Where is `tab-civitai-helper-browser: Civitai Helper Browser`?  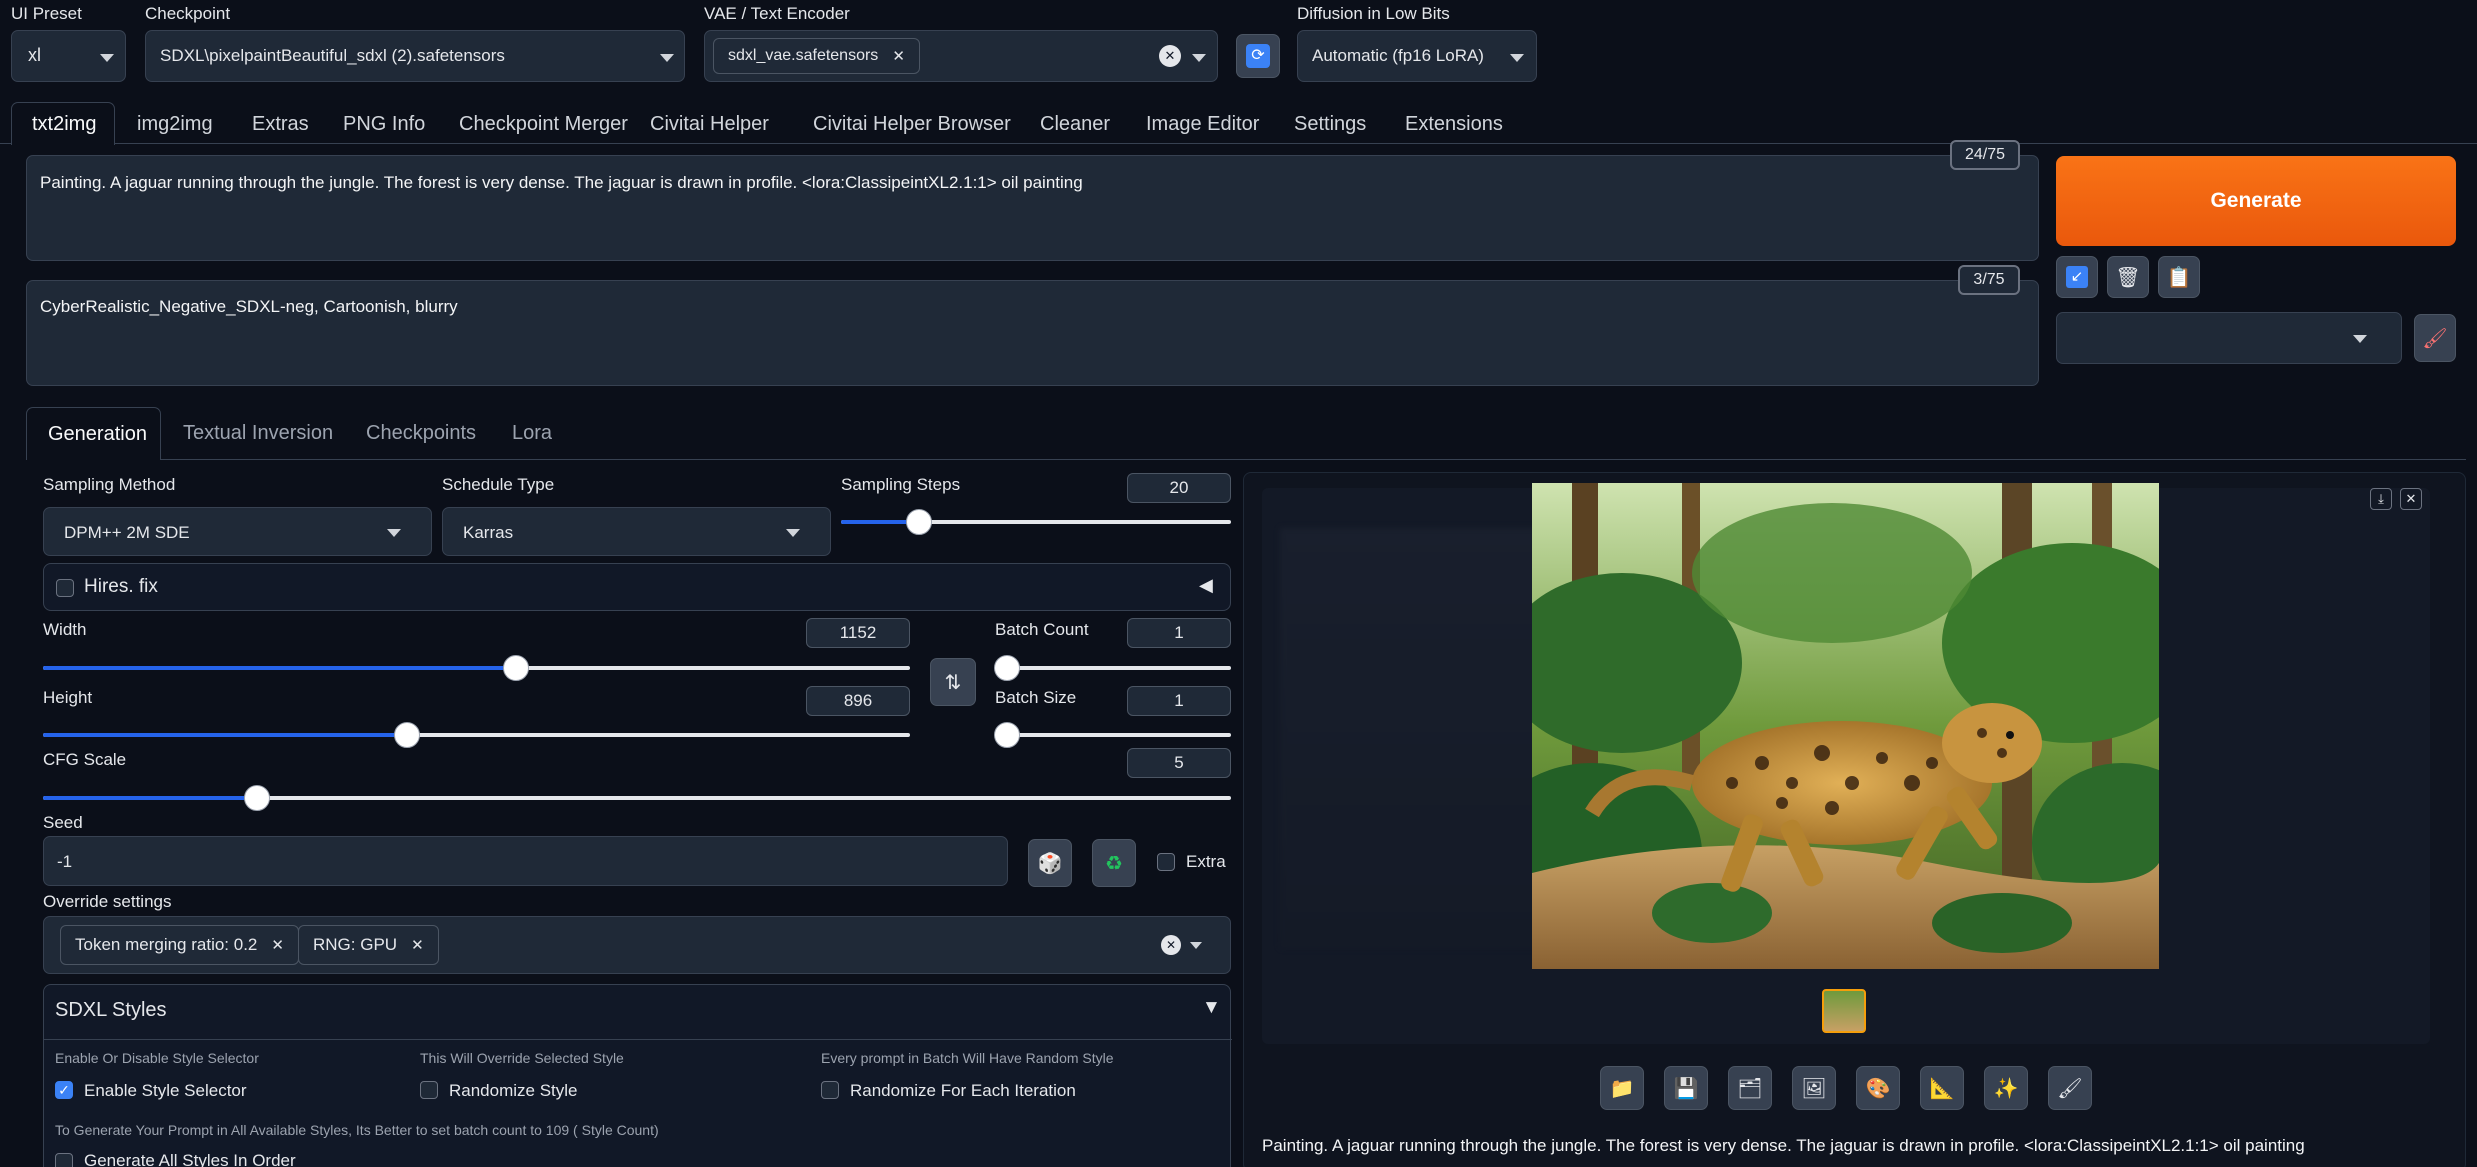 tab-civitai-helper-browser: Civitai Helper Browser is located at coordinates (912, 124).